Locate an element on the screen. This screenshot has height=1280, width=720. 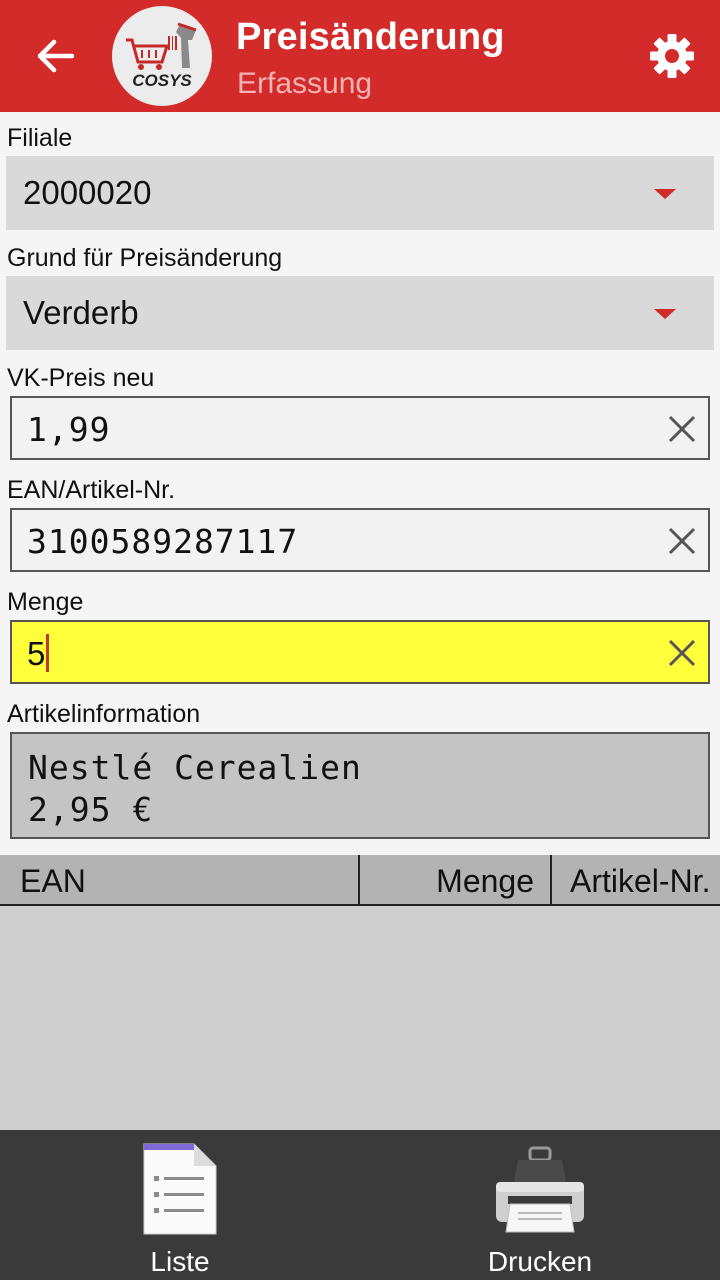
page-title: Preisänderung is located at coordinates (370, 37).